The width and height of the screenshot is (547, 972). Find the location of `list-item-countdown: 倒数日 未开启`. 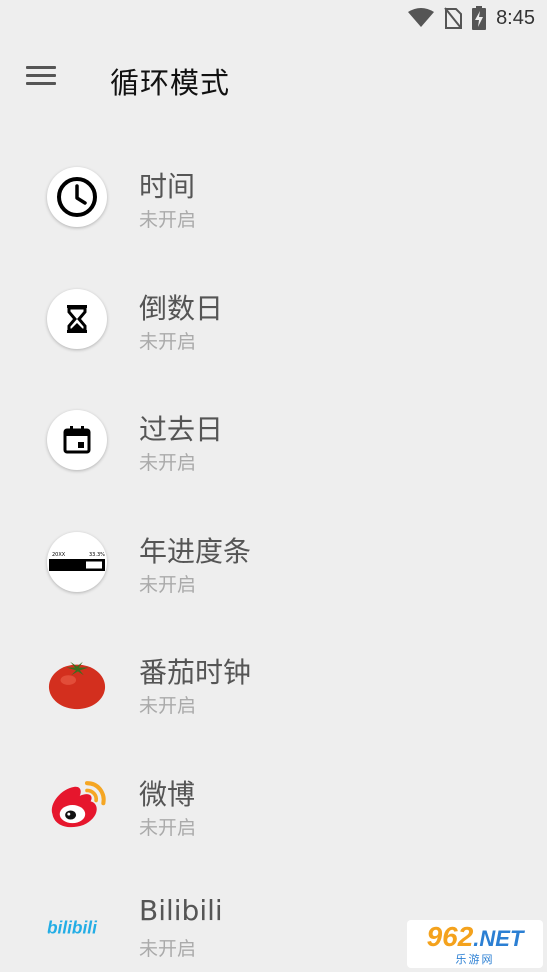

list-item-countdown: 倒数日 未开启 is located at coordinates (273, 318).